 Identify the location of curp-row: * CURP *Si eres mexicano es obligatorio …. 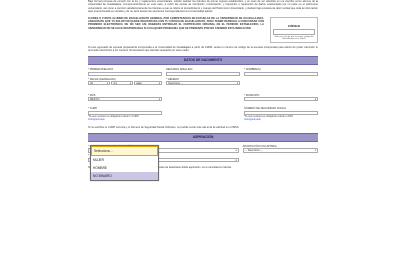
(203, 114).